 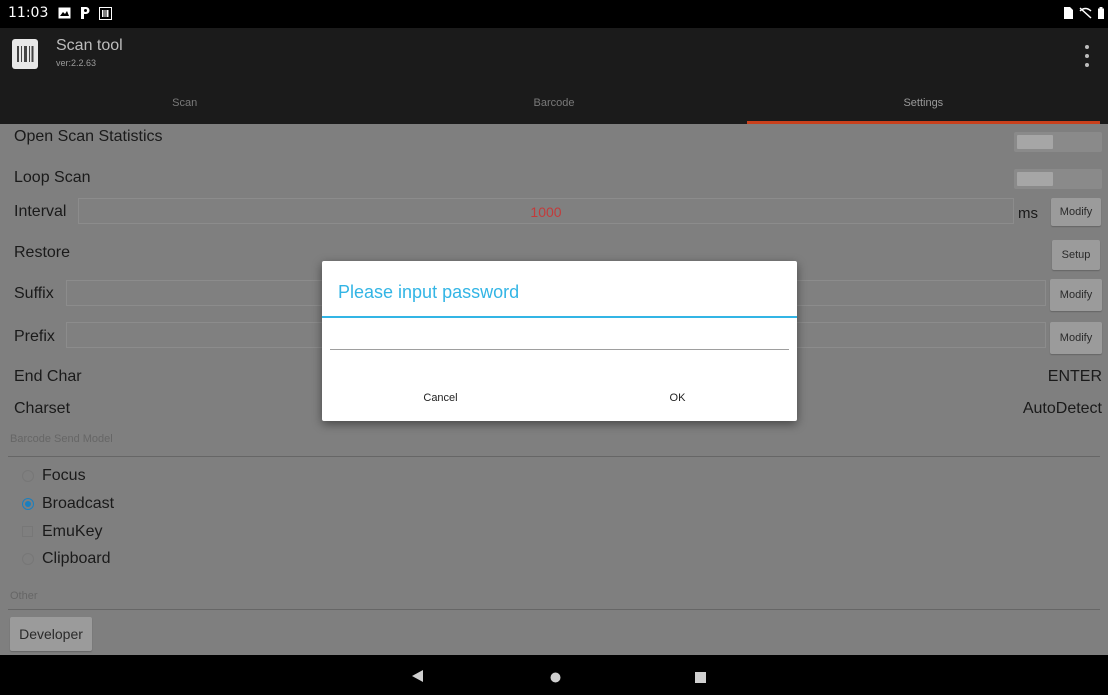 What do you see at coordinates (28, 559) in the screenshot?
I see `clipboard-radio` at bounding box center [28, 559].